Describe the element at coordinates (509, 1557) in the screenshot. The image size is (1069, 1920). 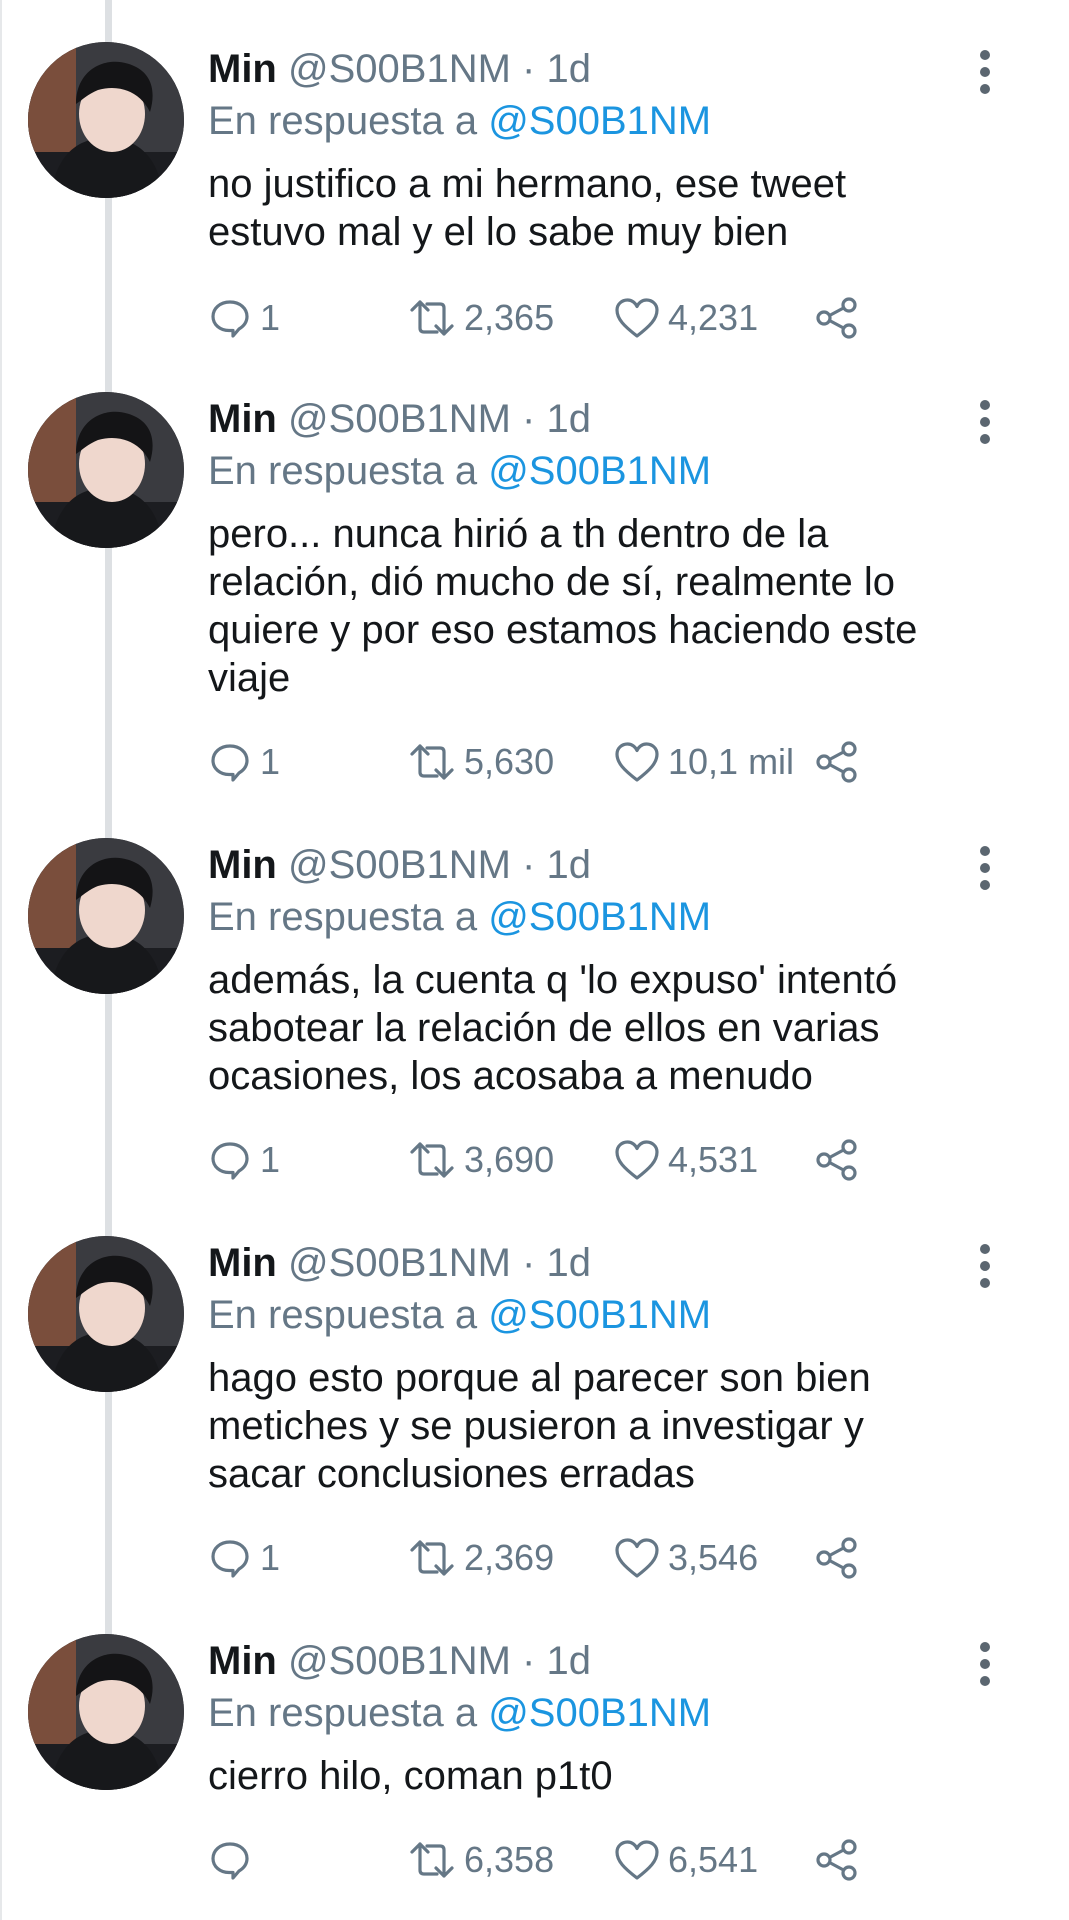
I see `retweet-count: 2,369` at that location.